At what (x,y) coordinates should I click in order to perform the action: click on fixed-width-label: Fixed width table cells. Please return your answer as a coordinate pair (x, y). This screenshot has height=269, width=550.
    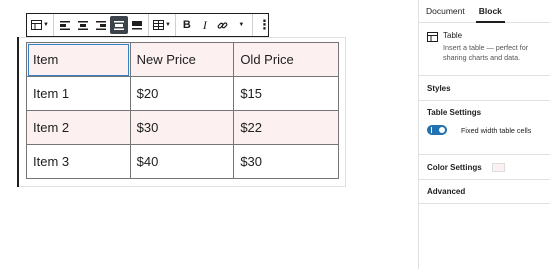
    Looking at the image, I should click on (496, 130).